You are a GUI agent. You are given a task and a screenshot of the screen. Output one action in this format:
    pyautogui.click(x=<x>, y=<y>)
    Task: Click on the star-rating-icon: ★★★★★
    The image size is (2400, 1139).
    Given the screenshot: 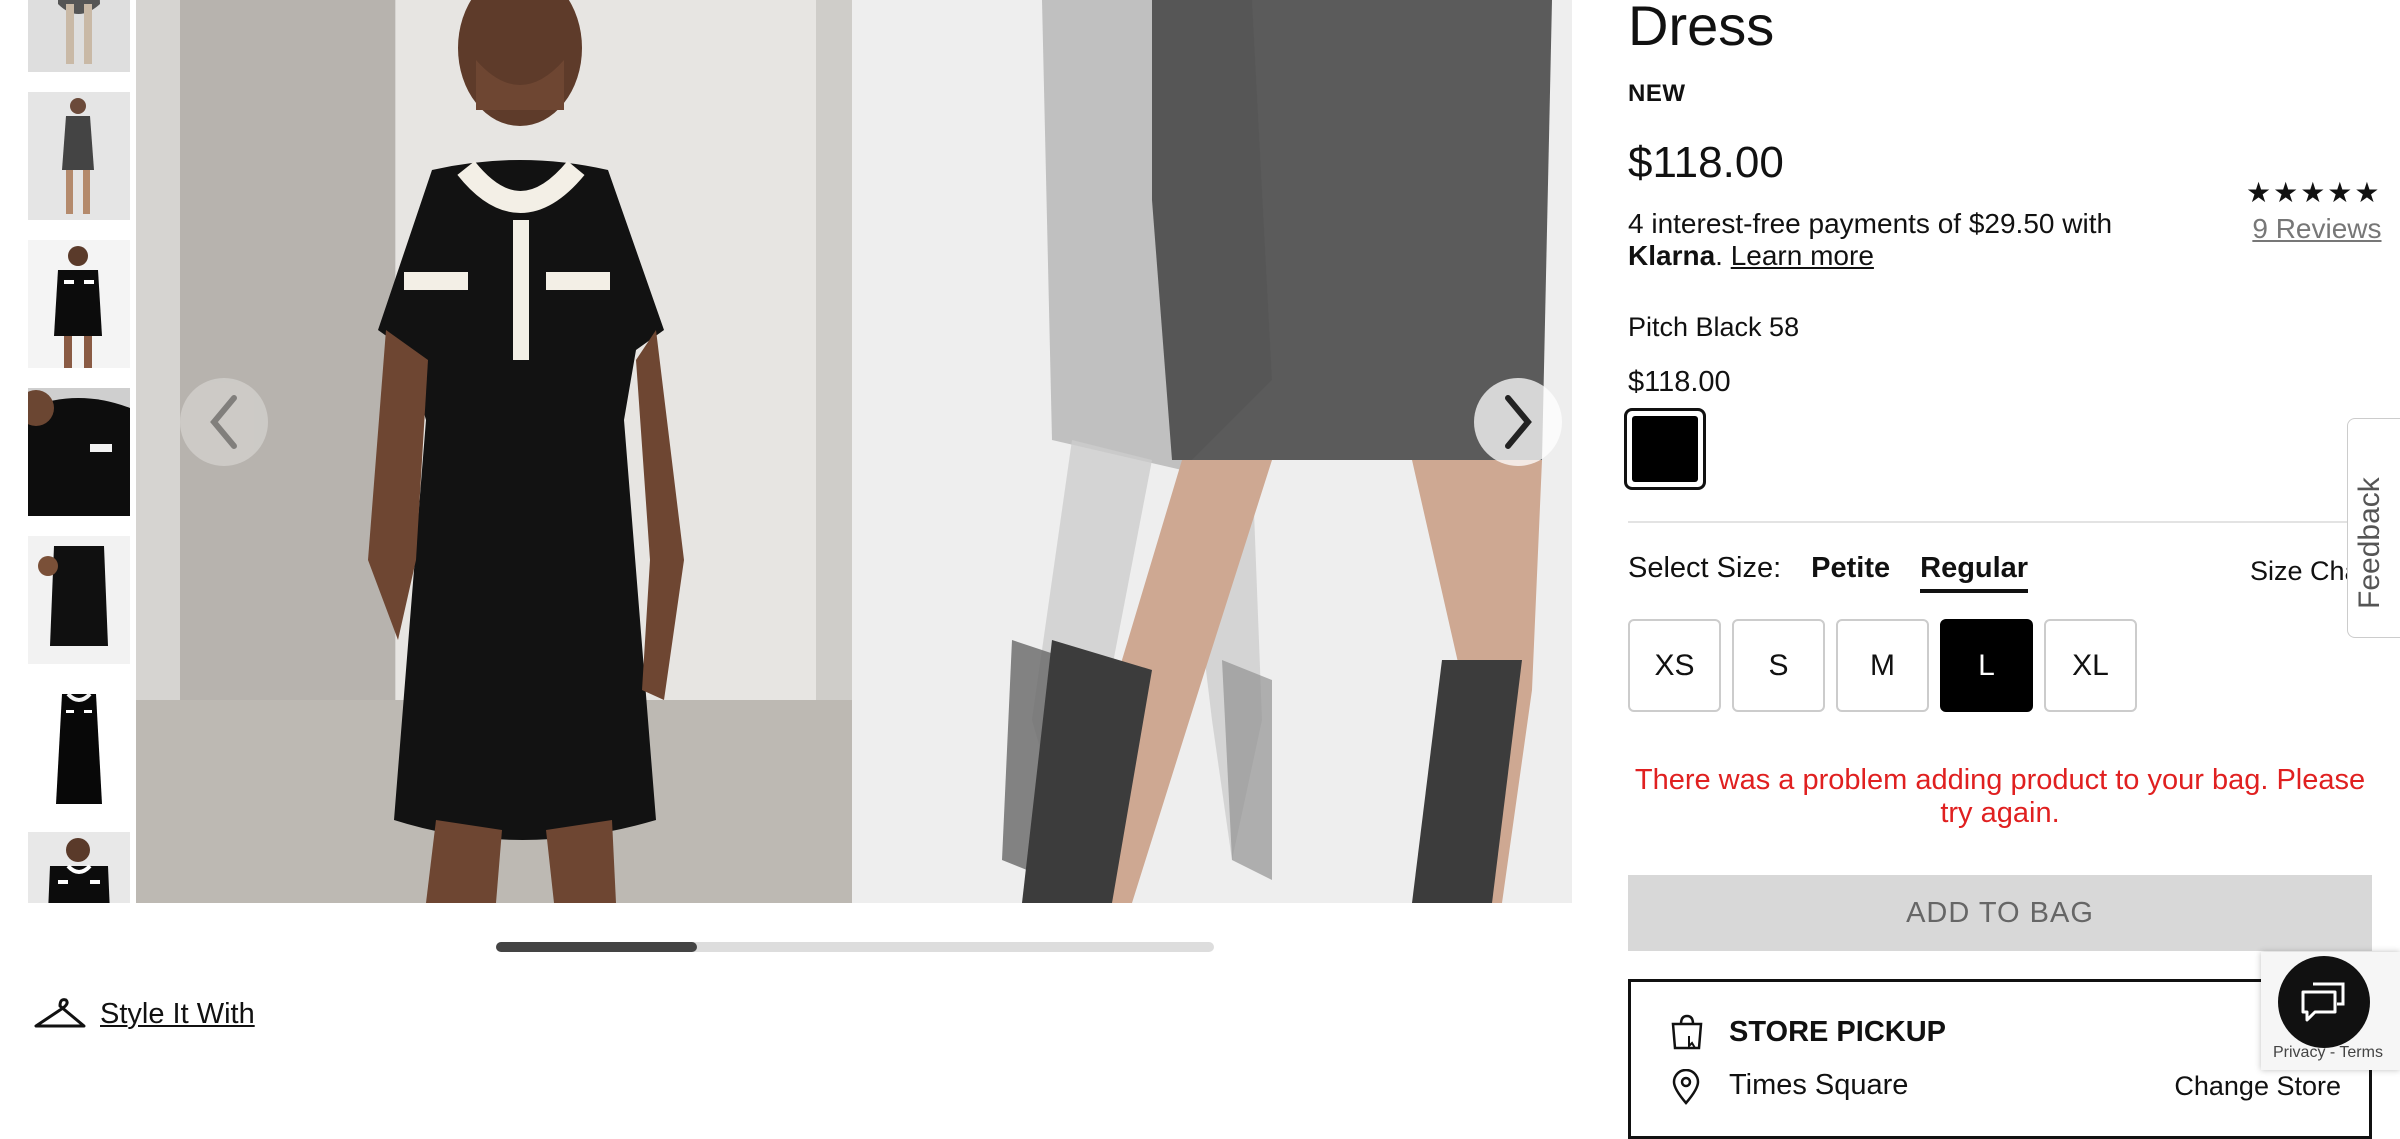 What is the action you would take?
    pyautogui.click(x=2314, y=192)
    